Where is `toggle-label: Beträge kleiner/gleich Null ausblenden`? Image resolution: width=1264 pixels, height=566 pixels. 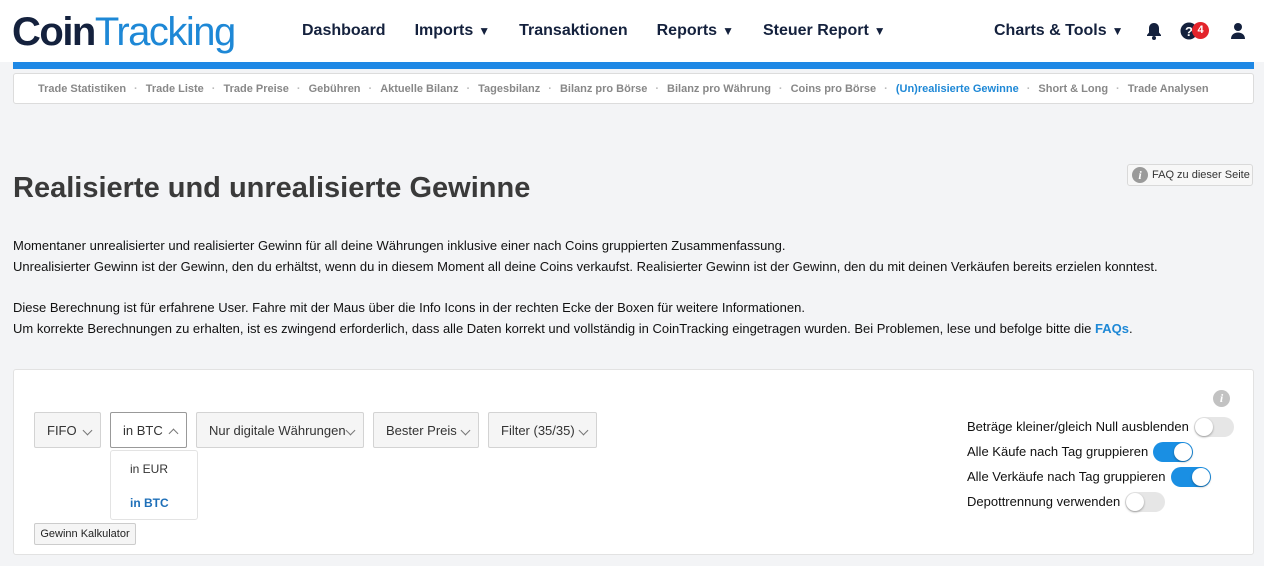
toggle-label: Beträge kleiner/gleich Null ausblenden is located at coordinates (1078, 426).